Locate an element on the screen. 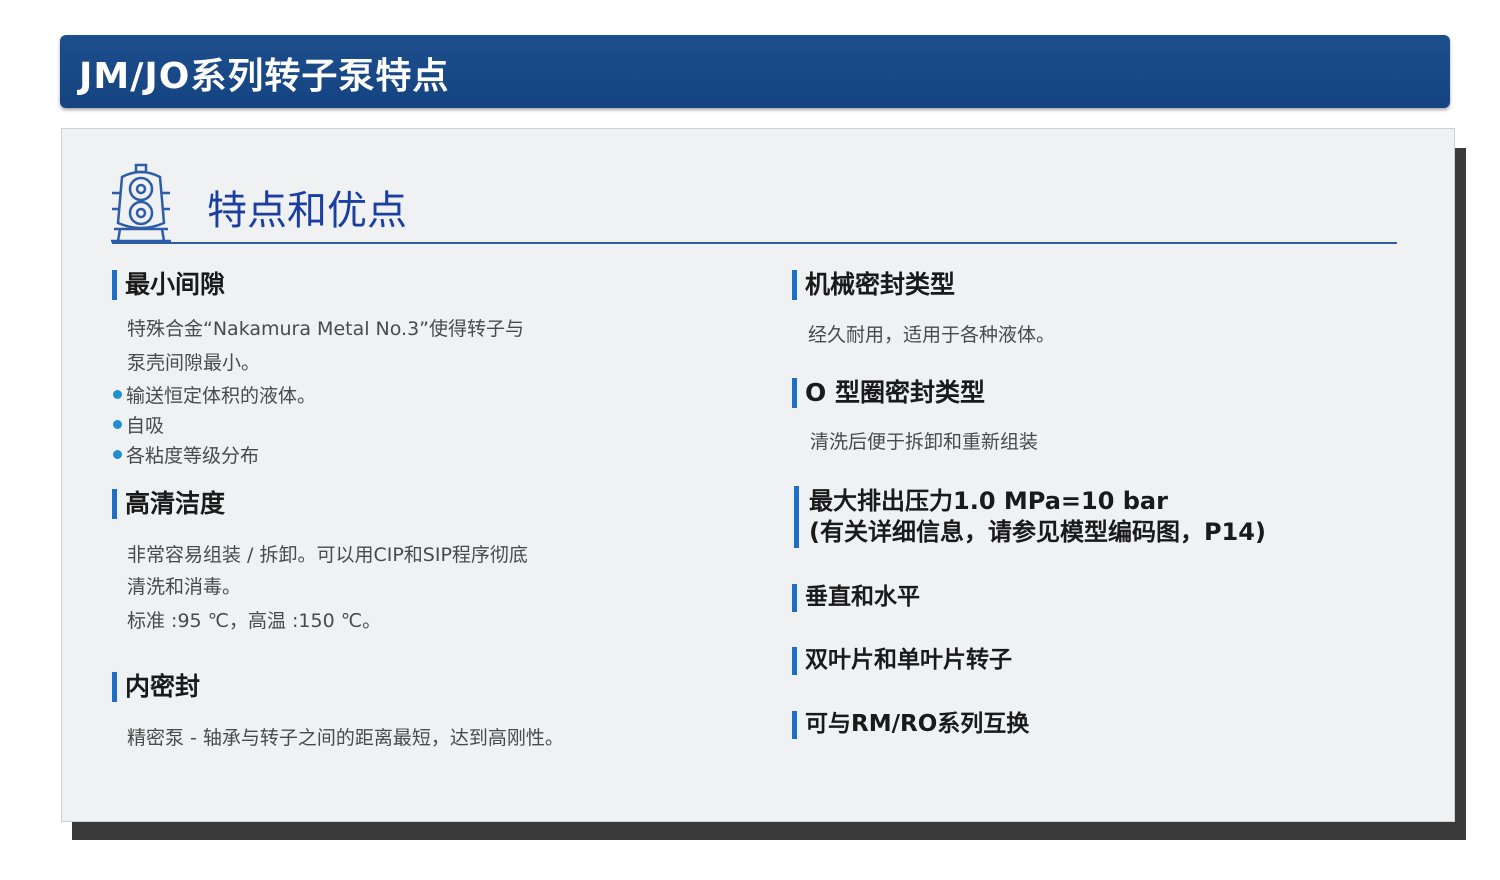 The height and width of the screenshot is (880, 1500). min-gap-line-1: 特殊合金“Nakamura Metal No.3”使得转子与 is located at coordinates (326, 329).